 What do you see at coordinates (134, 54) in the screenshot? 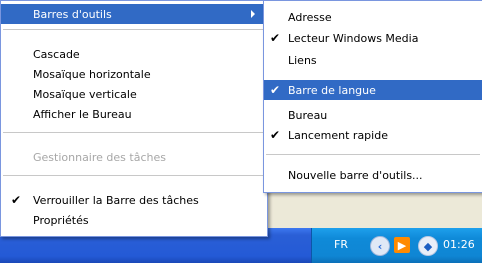
I see `menu-item-cascade: Cascade` at bounding box center [134, 54].